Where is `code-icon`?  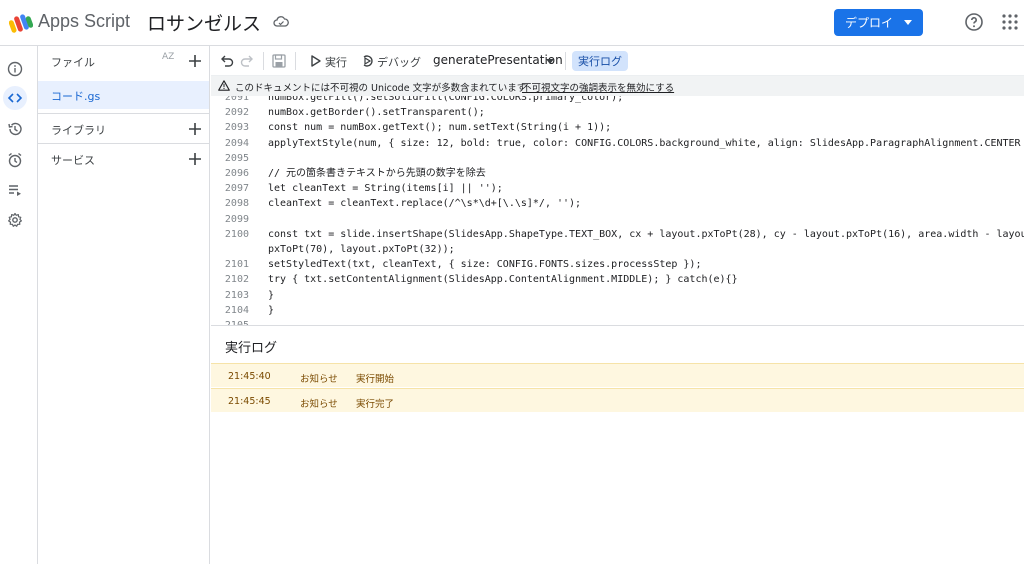
code-icon is located at coordinates (15, 98).